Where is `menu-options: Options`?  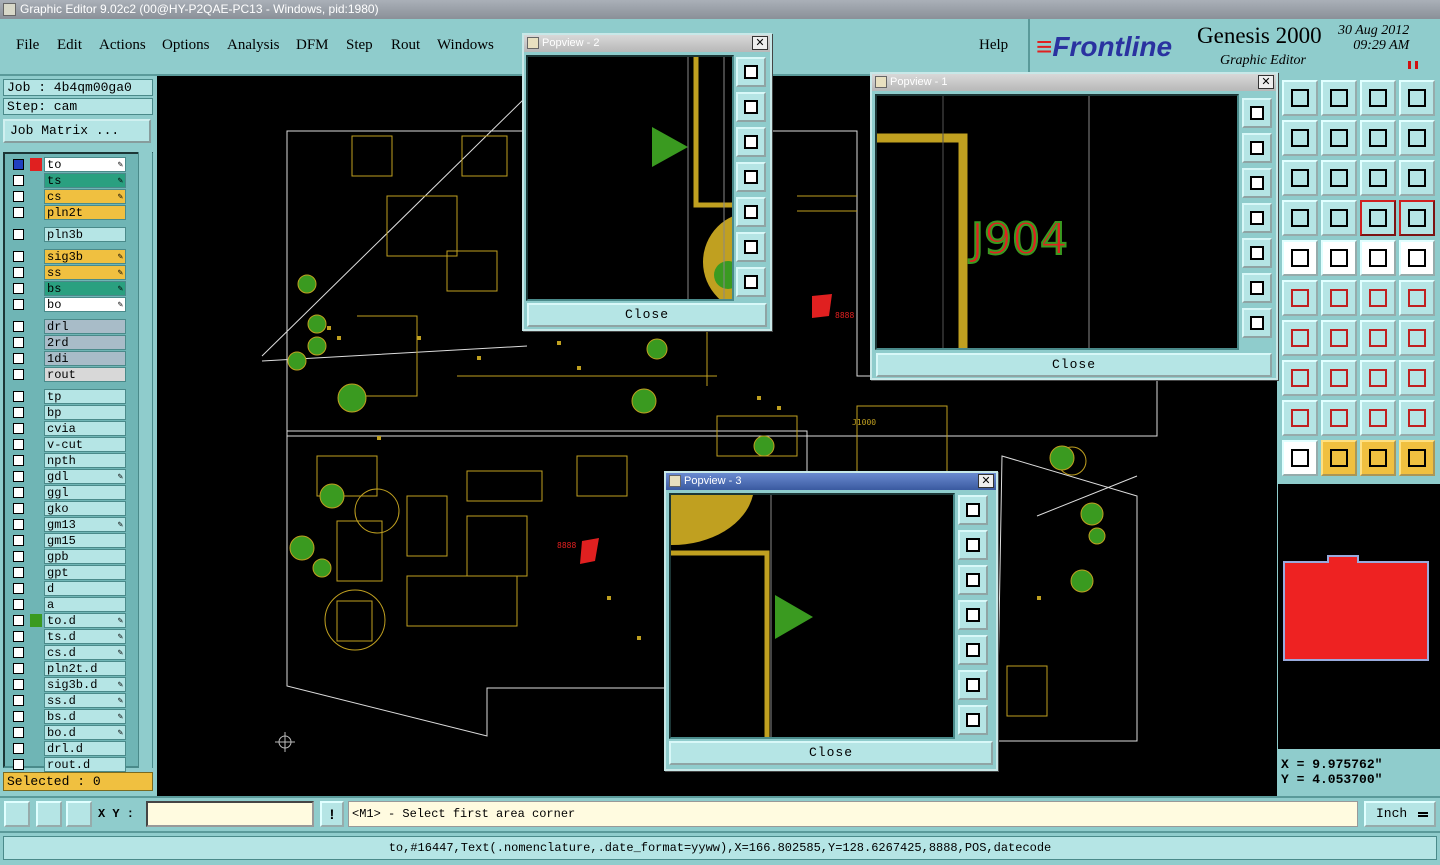
menu-options: Options is located at coordinates (186, 45).